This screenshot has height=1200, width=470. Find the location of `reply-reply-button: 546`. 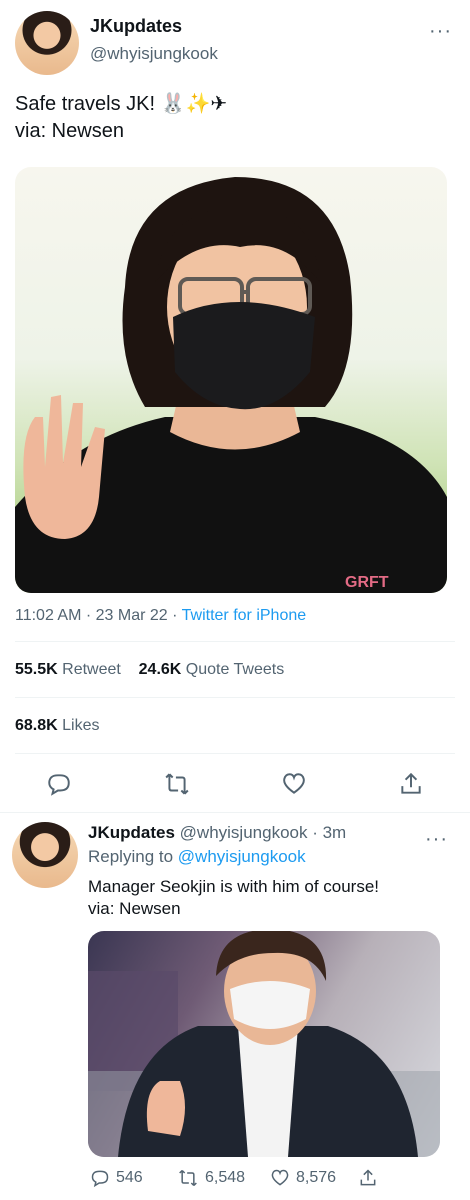

reply-reply-button: 546 is located at coordinates (116, 1178).